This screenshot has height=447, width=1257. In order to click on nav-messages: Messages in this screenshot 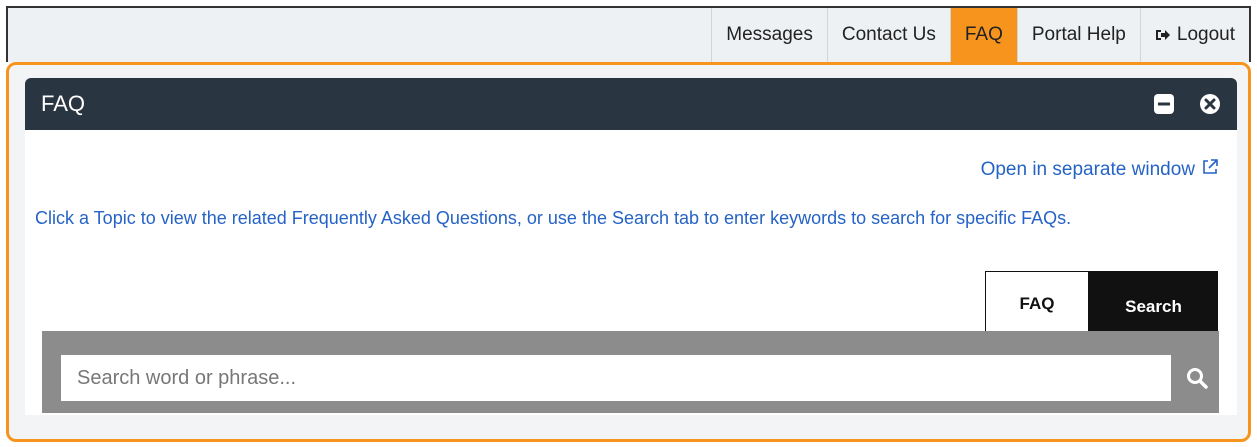, I will do `click(769, 35)`.